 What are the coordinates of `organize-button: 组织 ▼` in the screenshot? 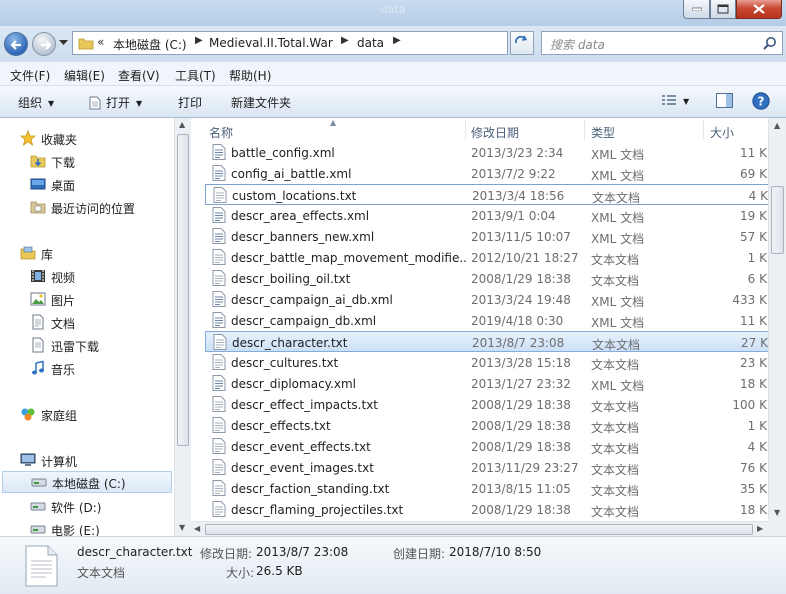 It's located at (36, 102).